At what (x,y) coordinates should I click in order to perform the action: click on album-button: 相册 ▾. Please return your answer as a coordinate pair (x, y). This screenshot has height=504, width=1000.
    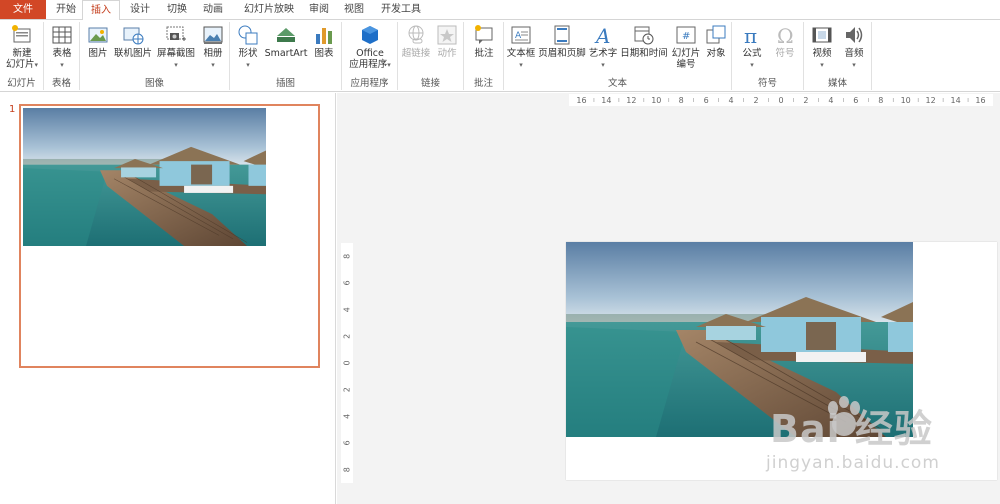
    Looking at the image, I should click on (213, 47).